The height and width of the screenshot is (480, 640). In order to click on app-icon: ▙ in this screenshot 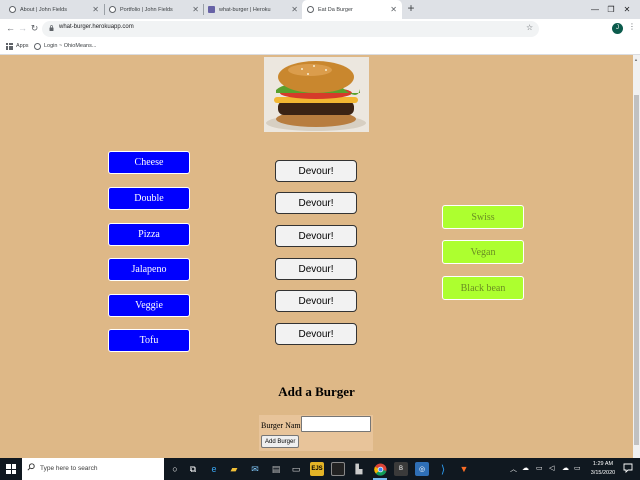, I will do `click(359, 469)`.